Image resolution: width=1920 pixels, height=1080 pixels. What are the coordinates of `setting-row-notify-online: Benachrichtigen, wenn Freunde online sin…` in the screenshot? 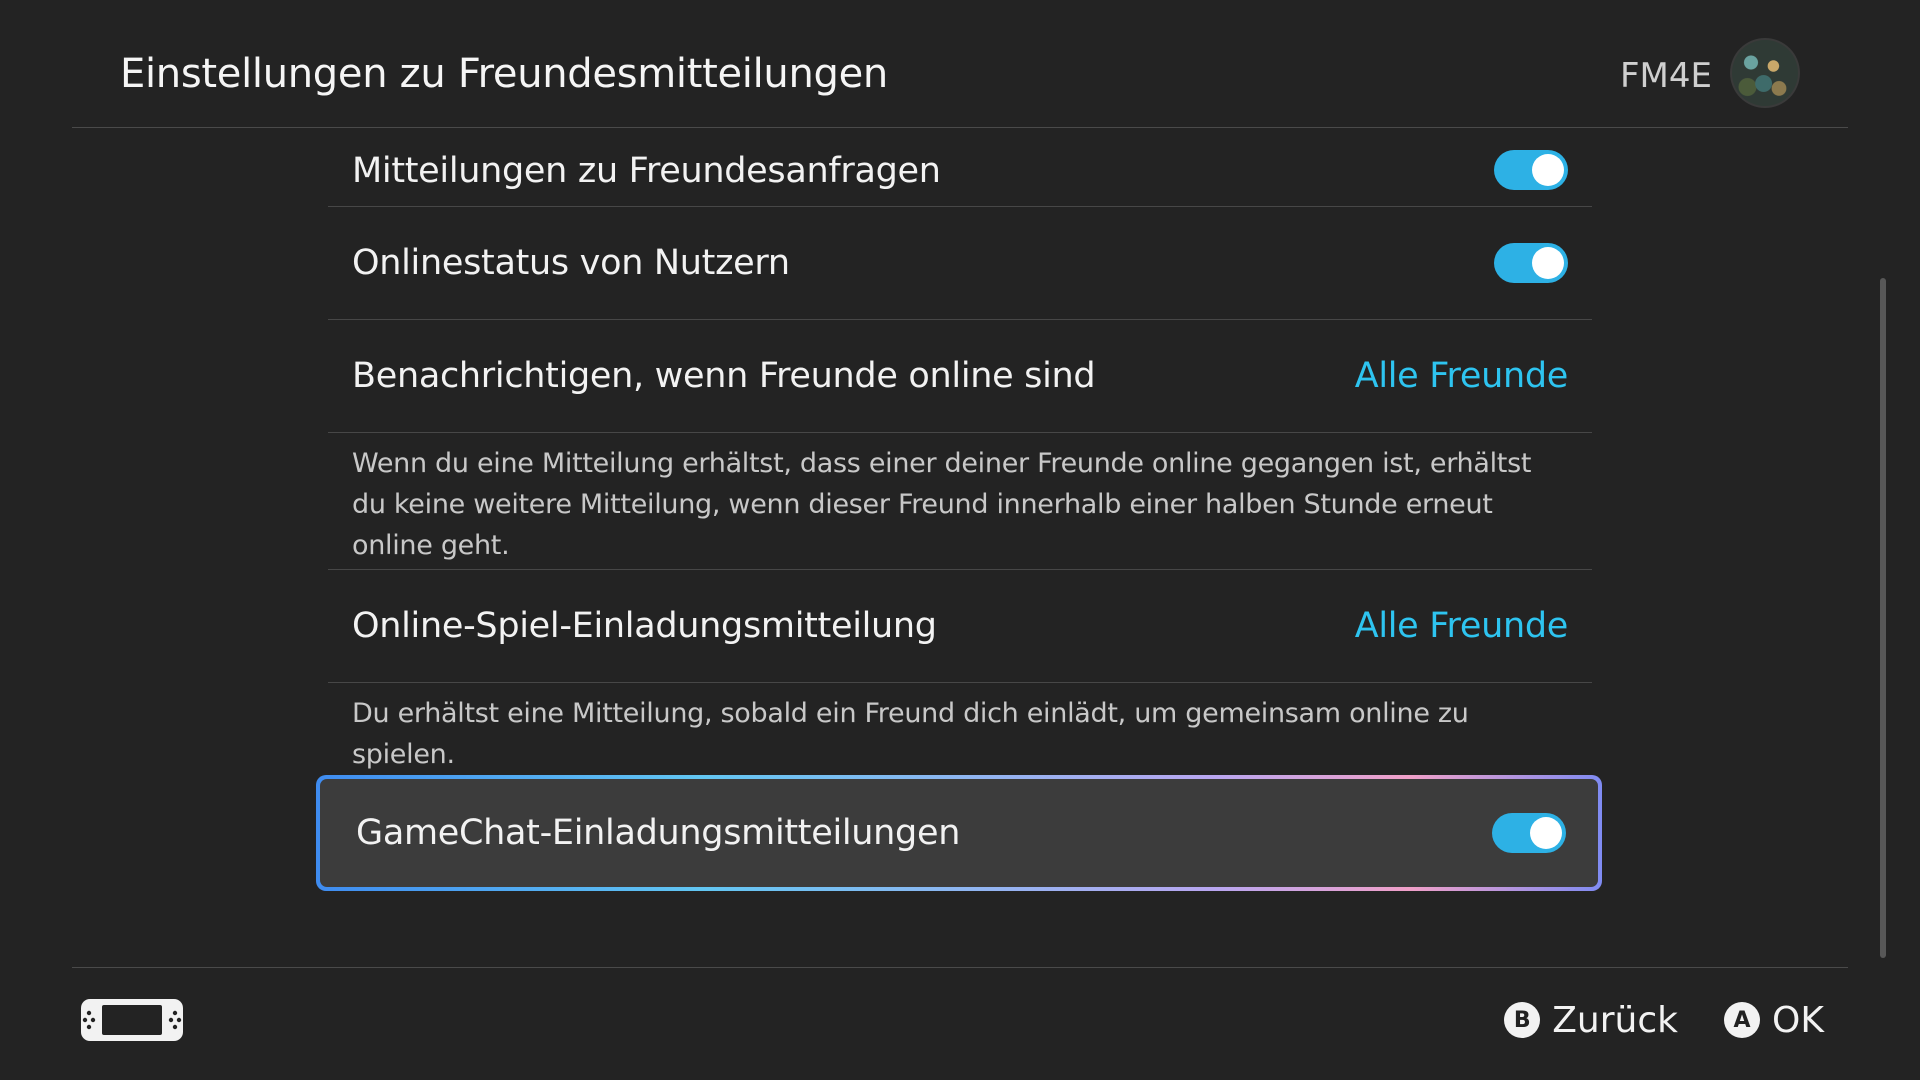 It's located at (960, 376).